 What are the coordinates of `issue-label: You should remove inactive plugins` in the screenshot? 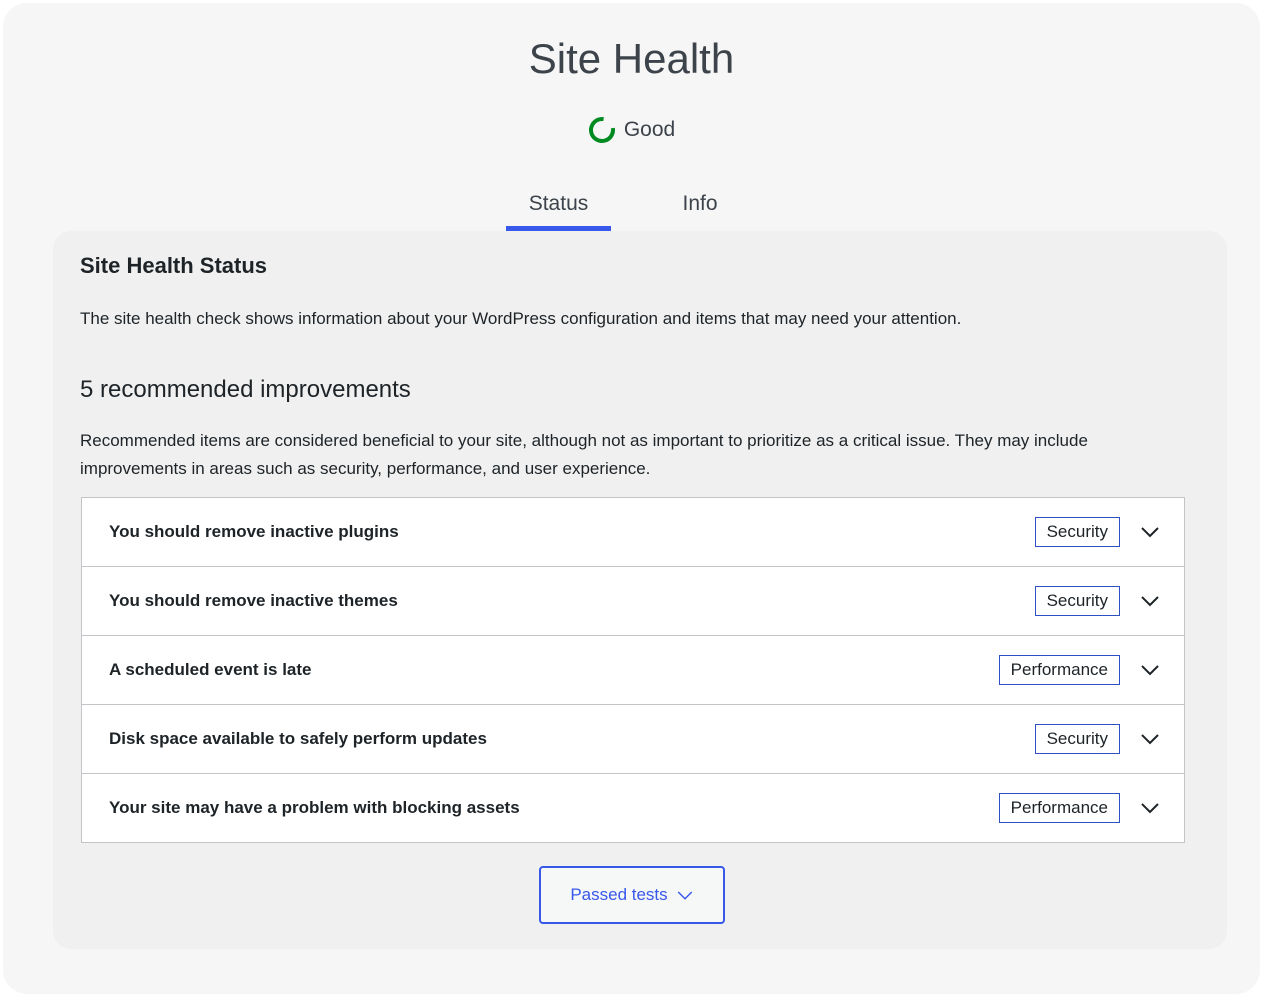 It's located at (254, 531).